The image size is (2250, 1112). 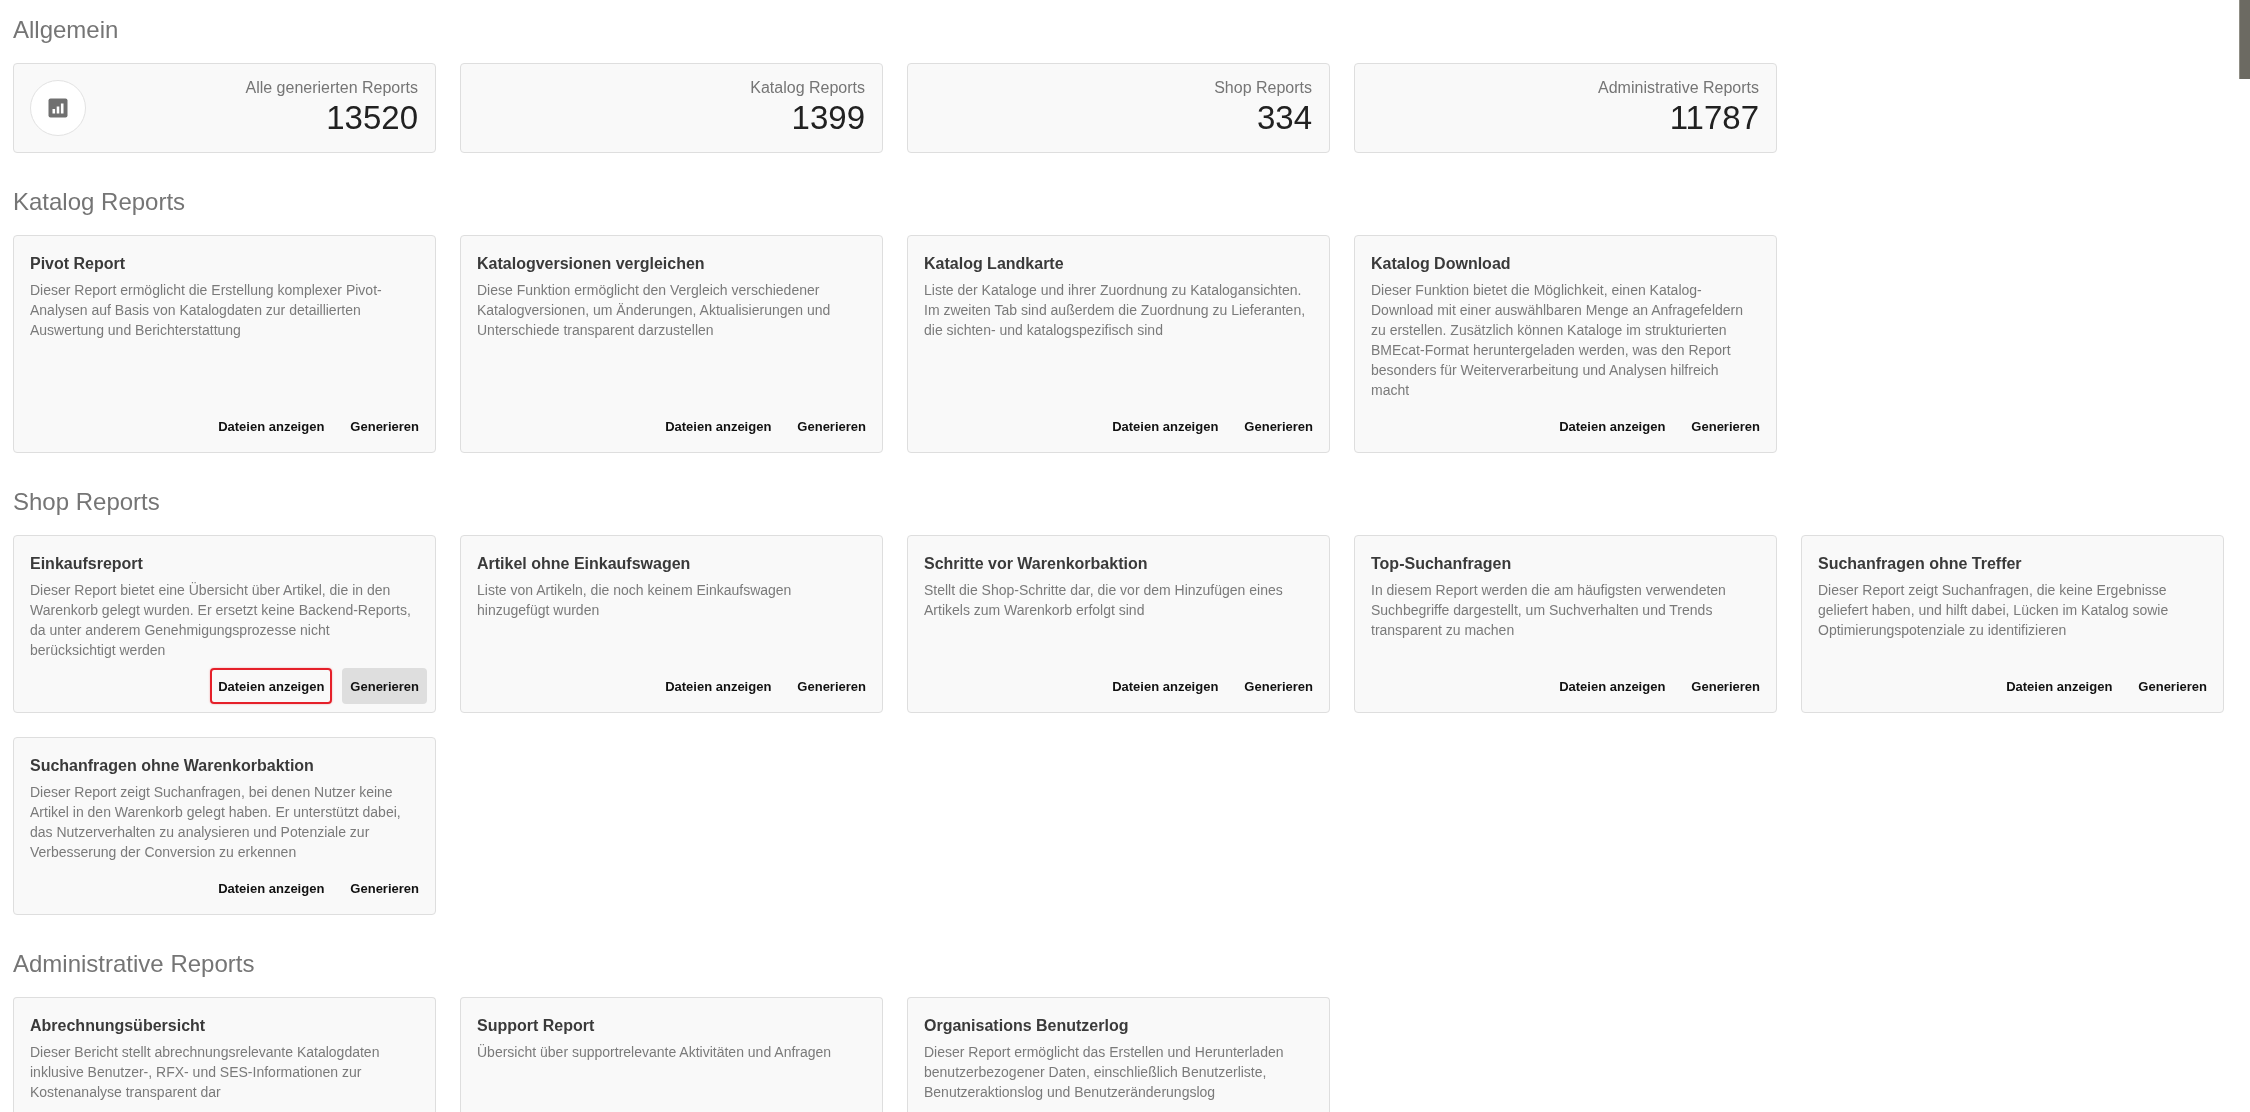 What do you see at coordinates (1548, 610) in the screenshot?
I see `card-description: In diesem Report werden die am häufigsten verwendeten Suchbegriffe dargestellt, um Suchverhalten und Trends transparent zu machen` at bounding box center [1548, 610].